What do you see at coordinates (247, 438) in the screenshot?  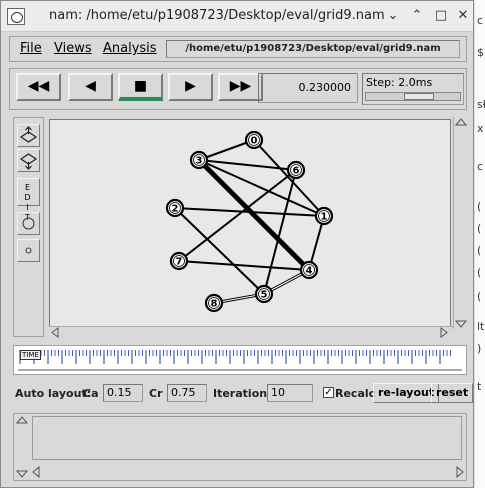 I see `annotation-list` at bounding box center [247, 438].